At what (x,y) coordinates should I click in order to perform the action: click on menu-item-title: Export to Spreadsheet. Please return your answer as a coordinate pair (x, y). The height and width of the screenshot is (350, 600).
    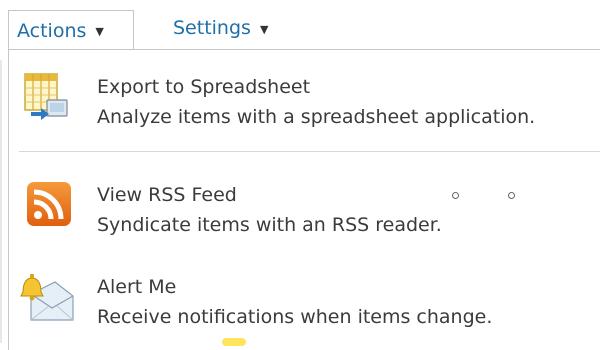
    Looking at the image, I should click on (204, 87).